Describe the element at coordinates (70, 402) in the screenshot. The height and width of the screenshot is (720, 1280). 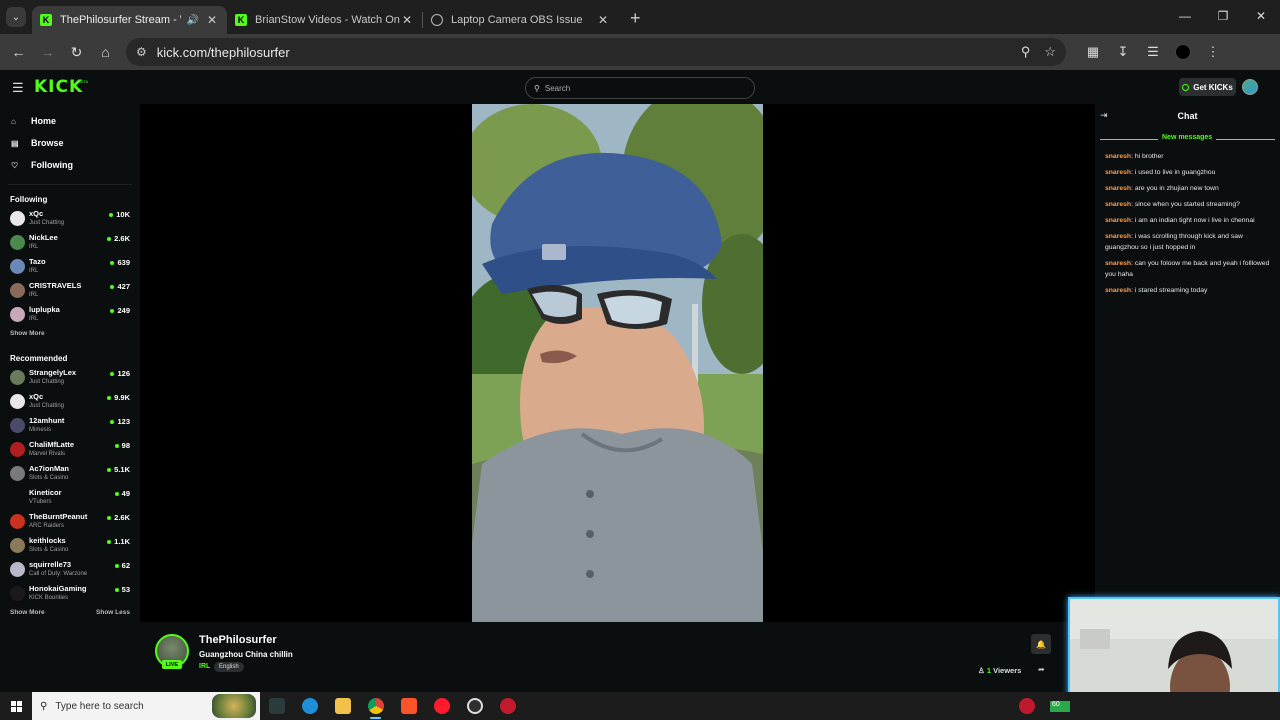
I see `sidebar-channel-item: xQc Just Chatting 9.9K` at that location.